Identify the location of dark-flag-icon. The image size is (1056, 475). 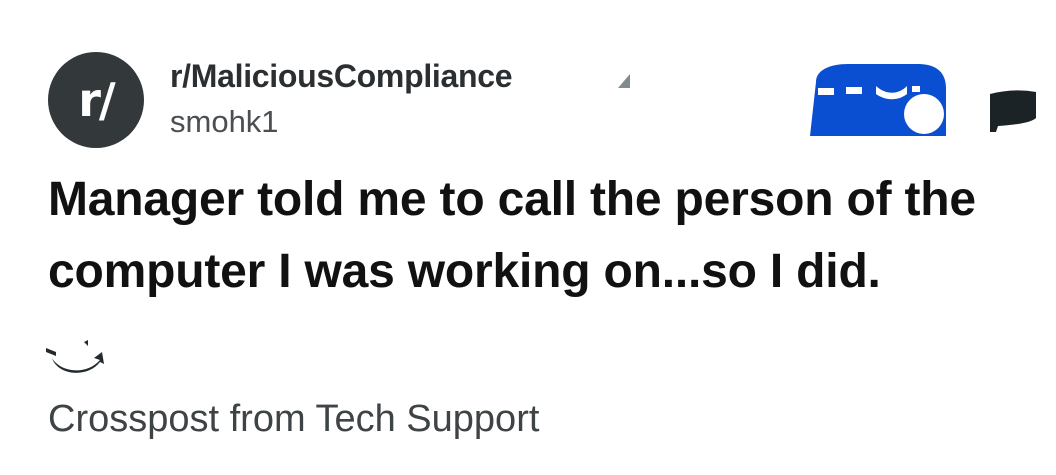
(1013, 111).